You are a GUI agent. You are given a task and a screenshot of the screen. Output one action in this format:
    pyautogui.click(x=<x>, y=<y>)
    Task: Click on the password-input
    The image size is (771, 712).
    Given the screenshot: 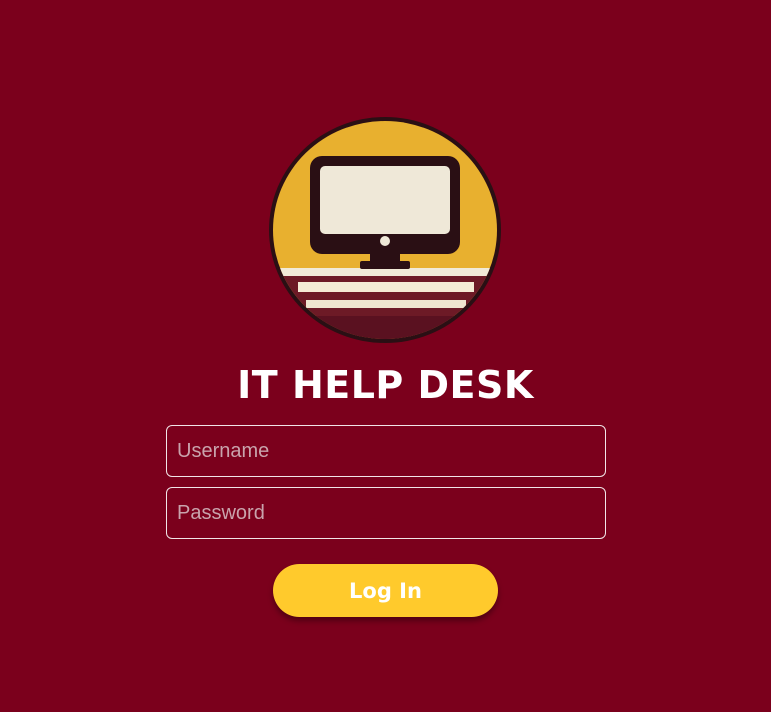 What is the action you would take?
    pyautogui.click(x=386, y=513)
    